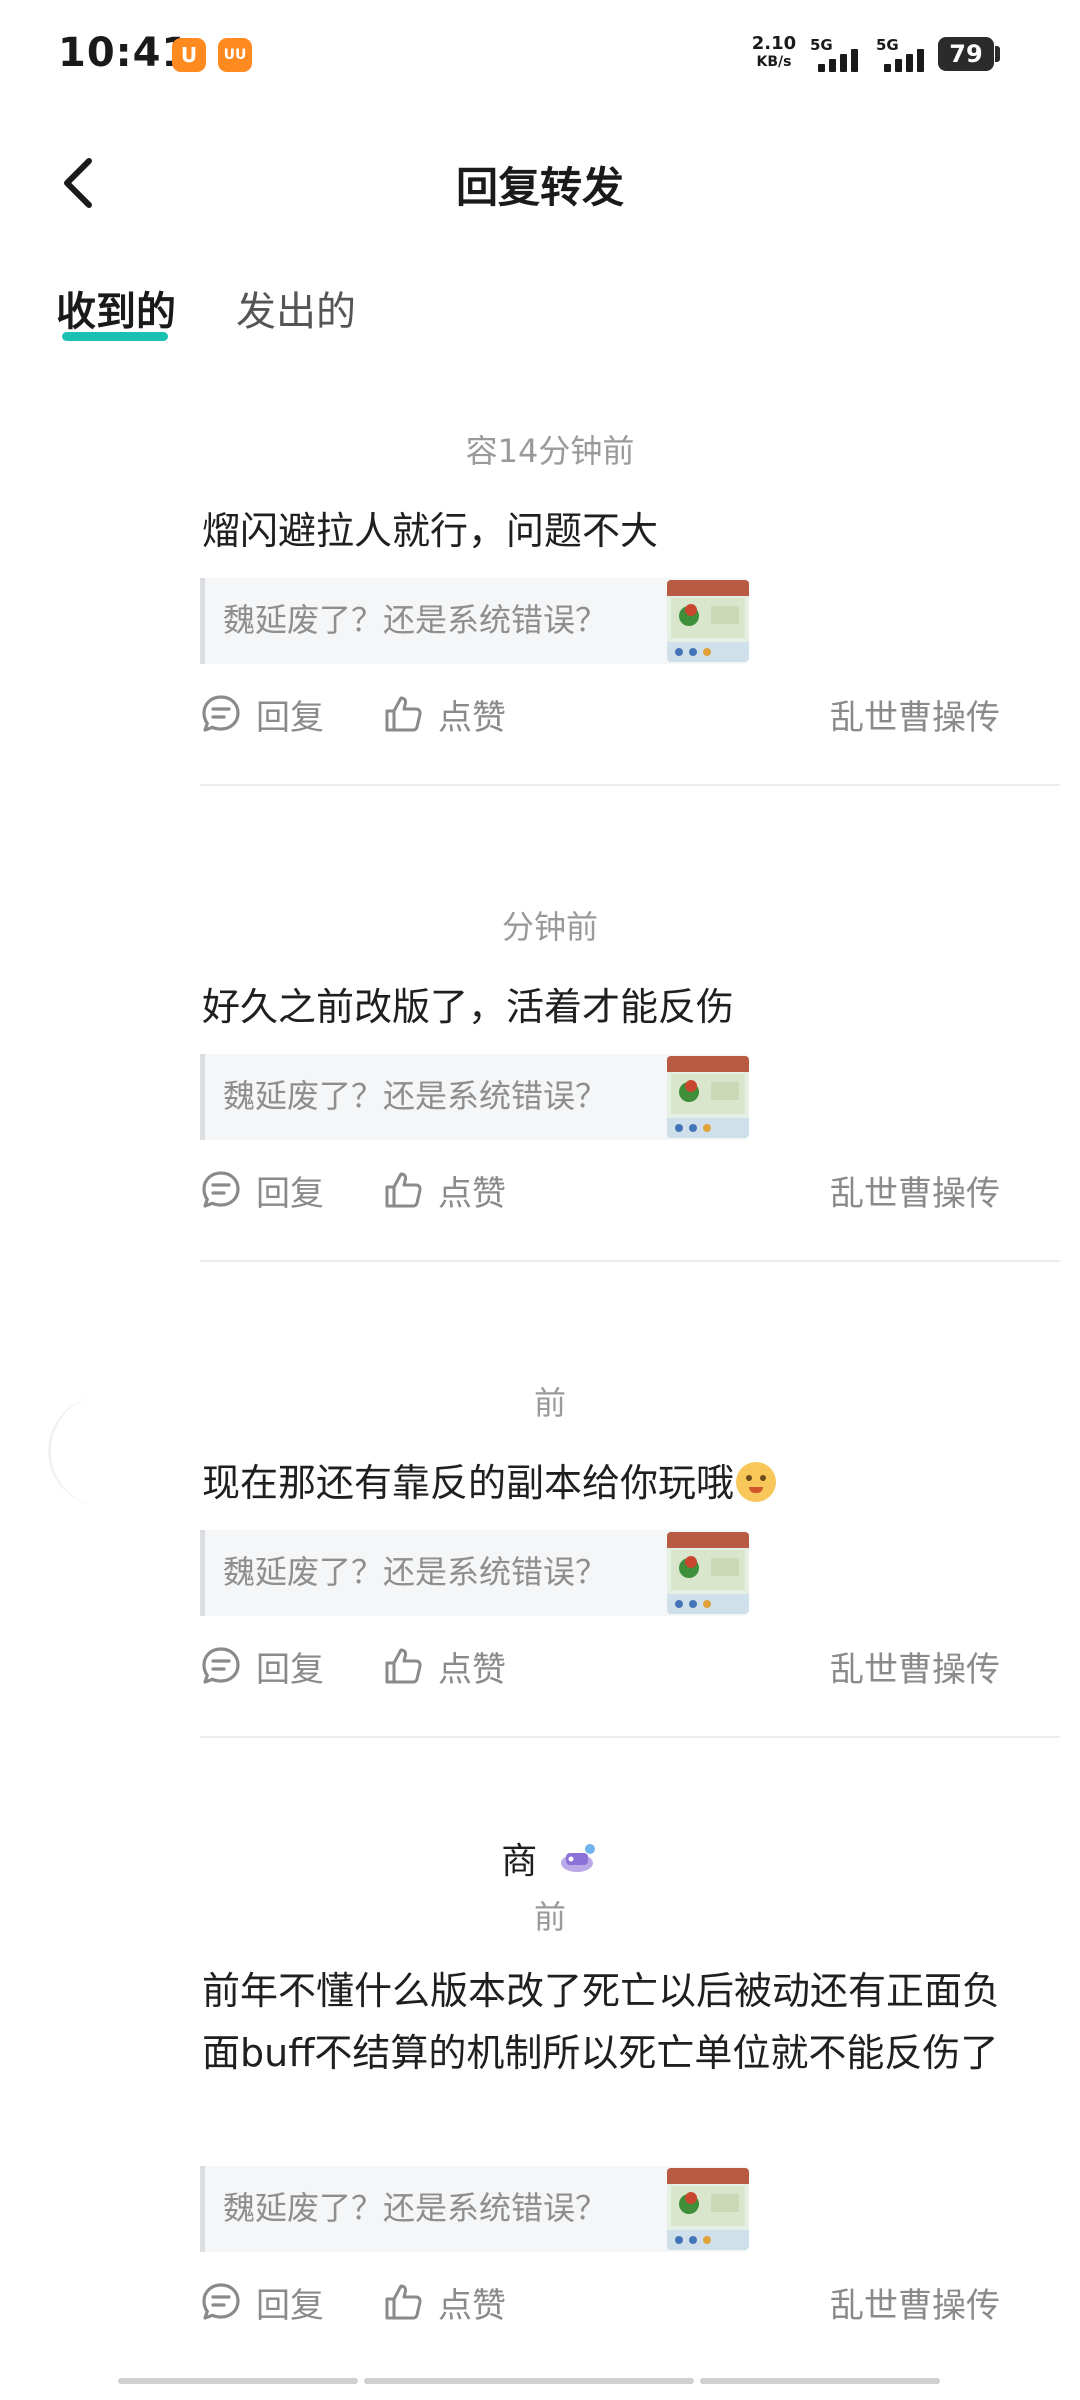 This screenshot has height=2400, width=1080. Describe the element at coordinates (966, 54) in the screenshot. I see `battery-icon: 79` at that location.